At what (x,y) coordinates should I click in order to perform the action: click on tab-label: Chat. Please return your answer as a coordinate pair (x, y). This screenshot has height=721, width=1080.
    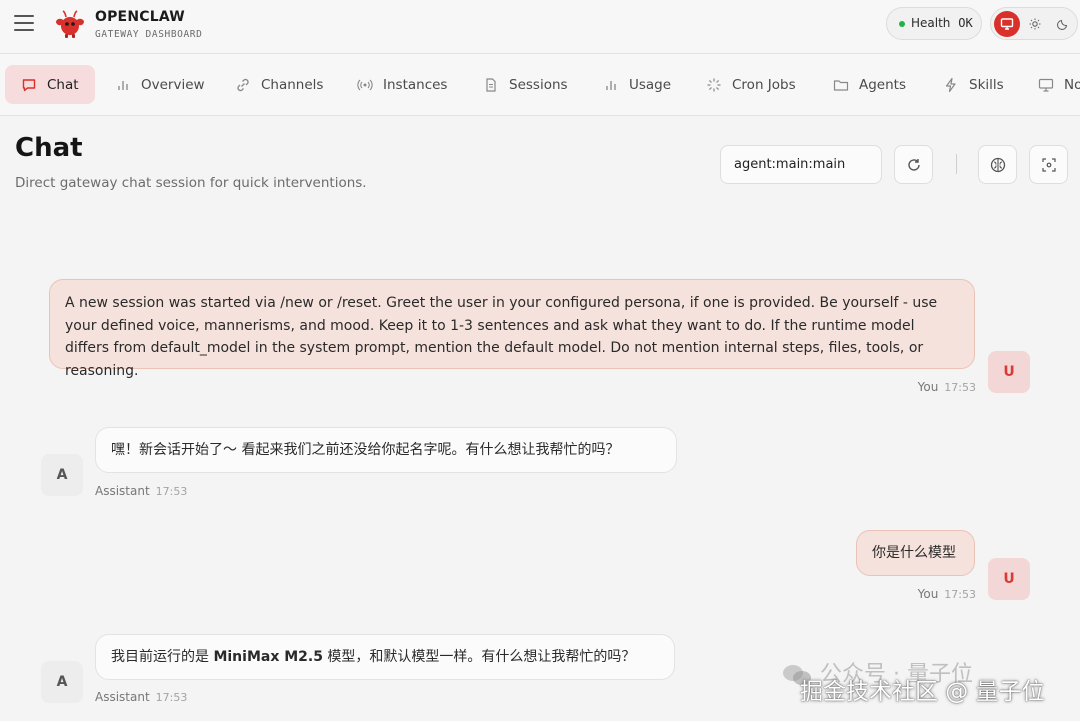
    Looking at the image, I should click on (63, 84).